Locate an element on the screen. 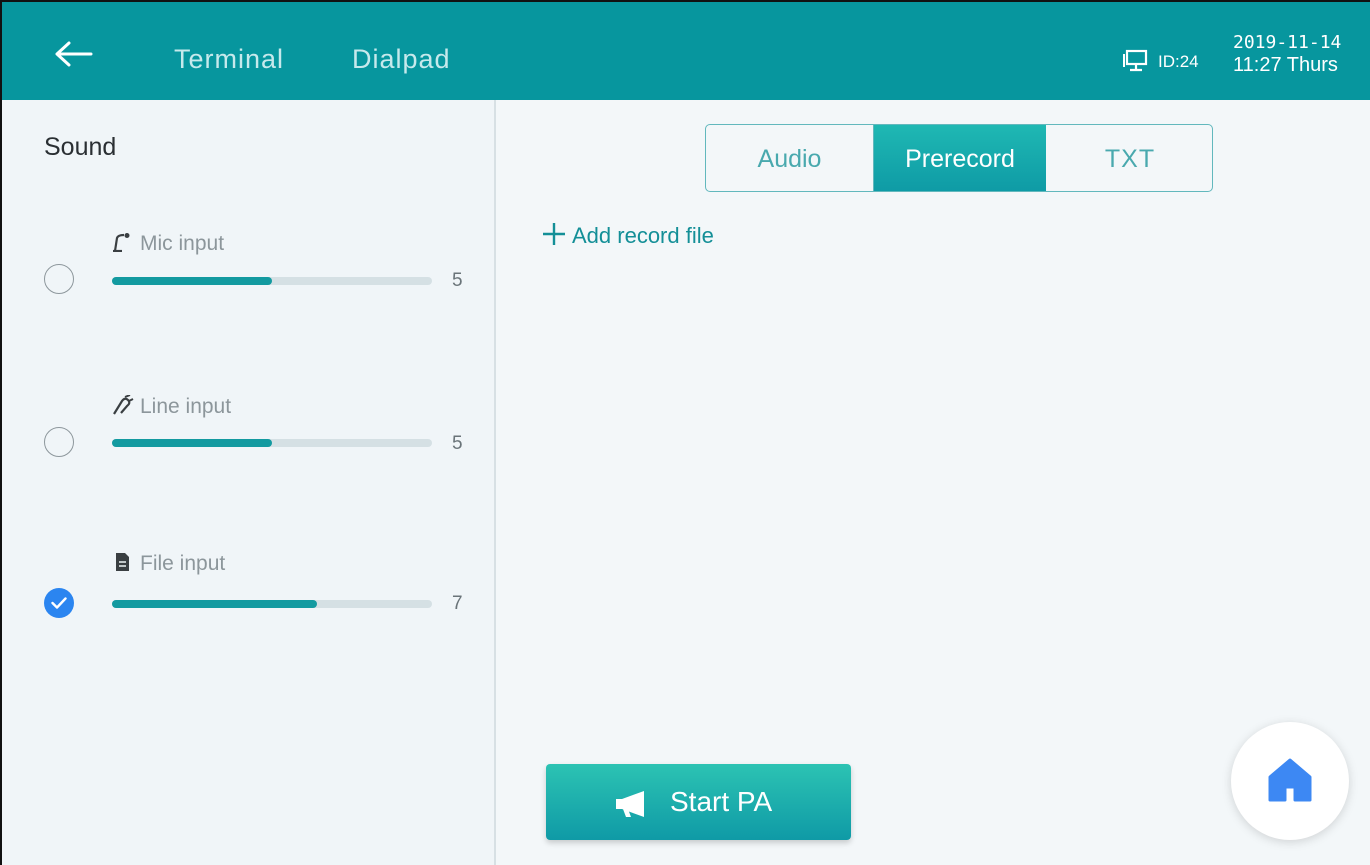  line-level-fill is located at coordinates (192, 443).